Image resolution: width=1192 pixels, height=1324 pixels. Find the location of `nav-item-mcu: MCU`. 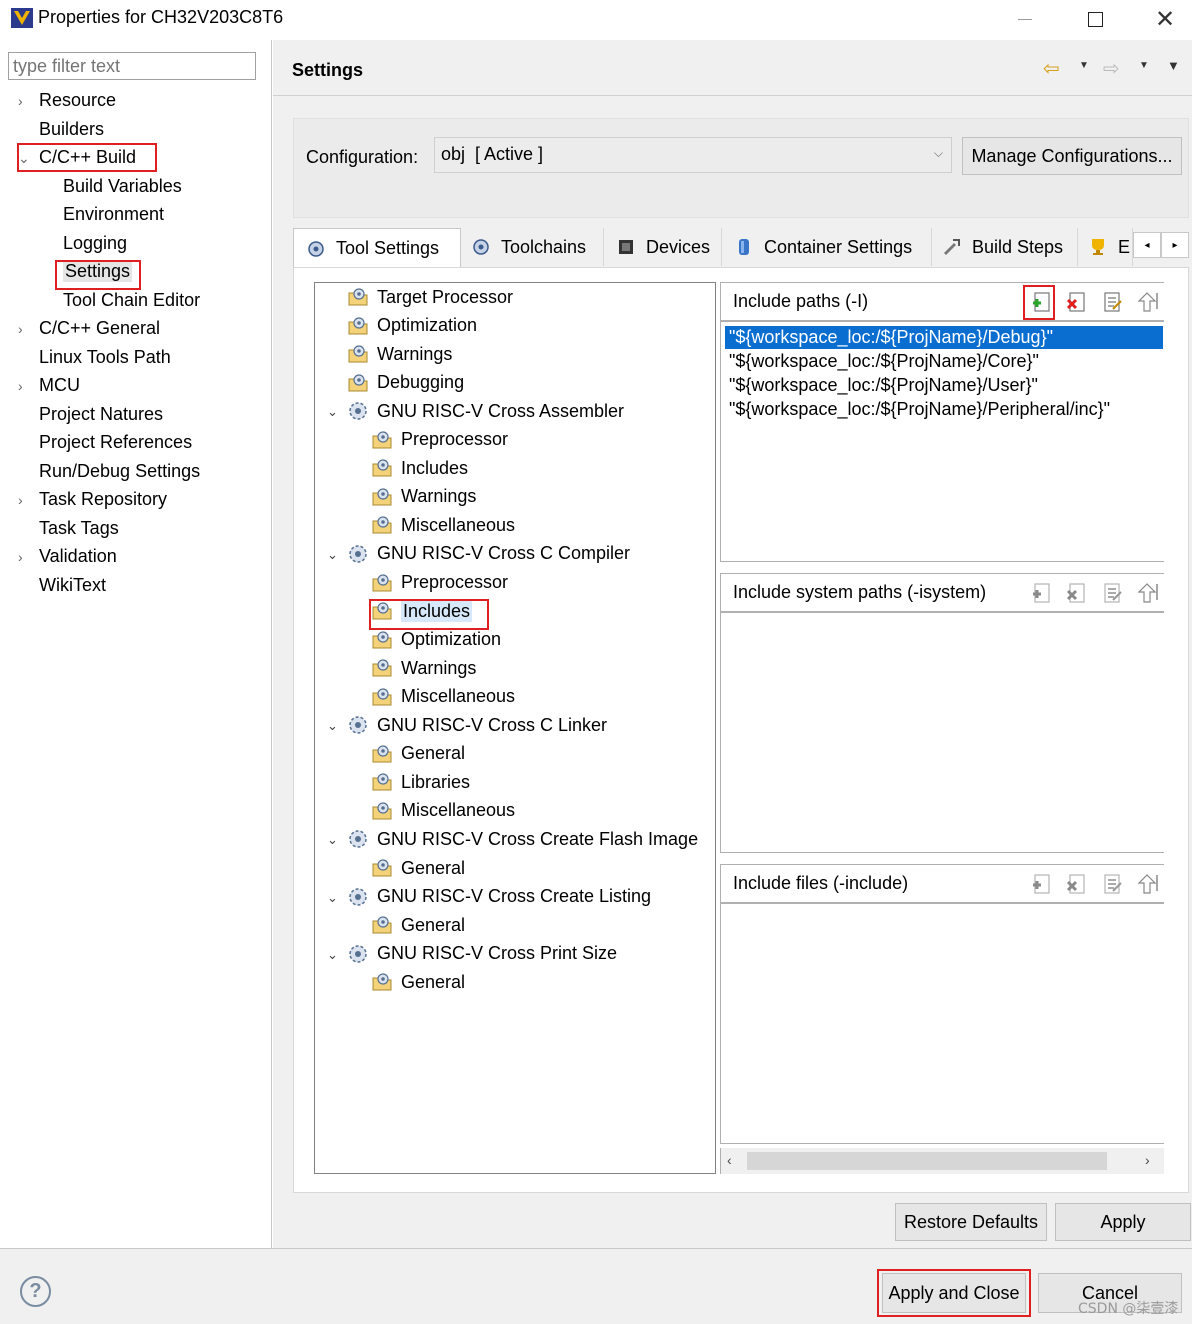

nav-item-mcu: MCU is located at coordinates (59, 385).